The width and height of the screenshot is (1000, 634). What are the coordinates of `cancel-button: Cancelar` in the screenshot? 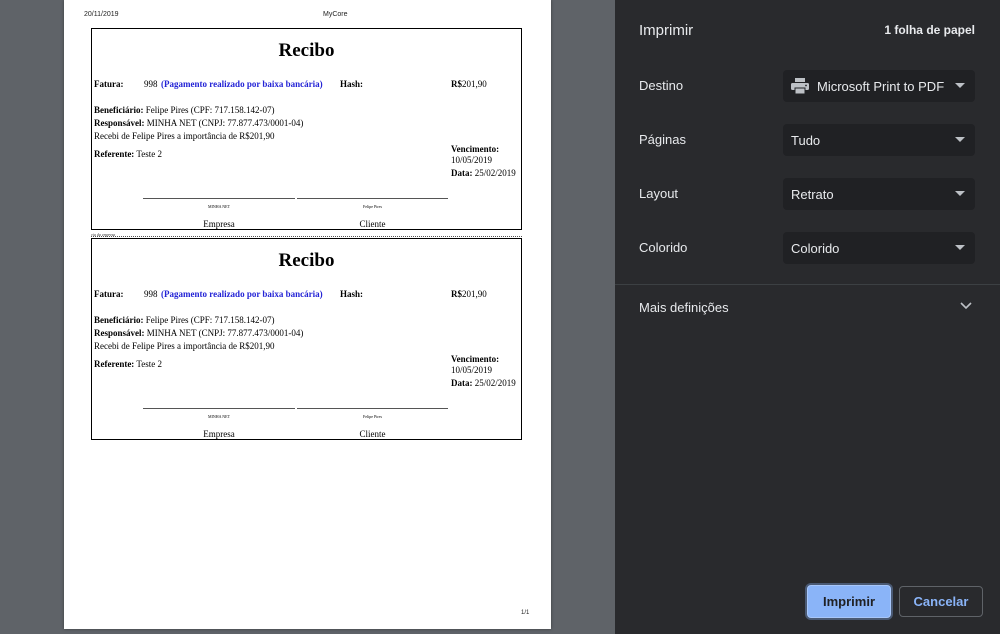 It's located at (941, 601).